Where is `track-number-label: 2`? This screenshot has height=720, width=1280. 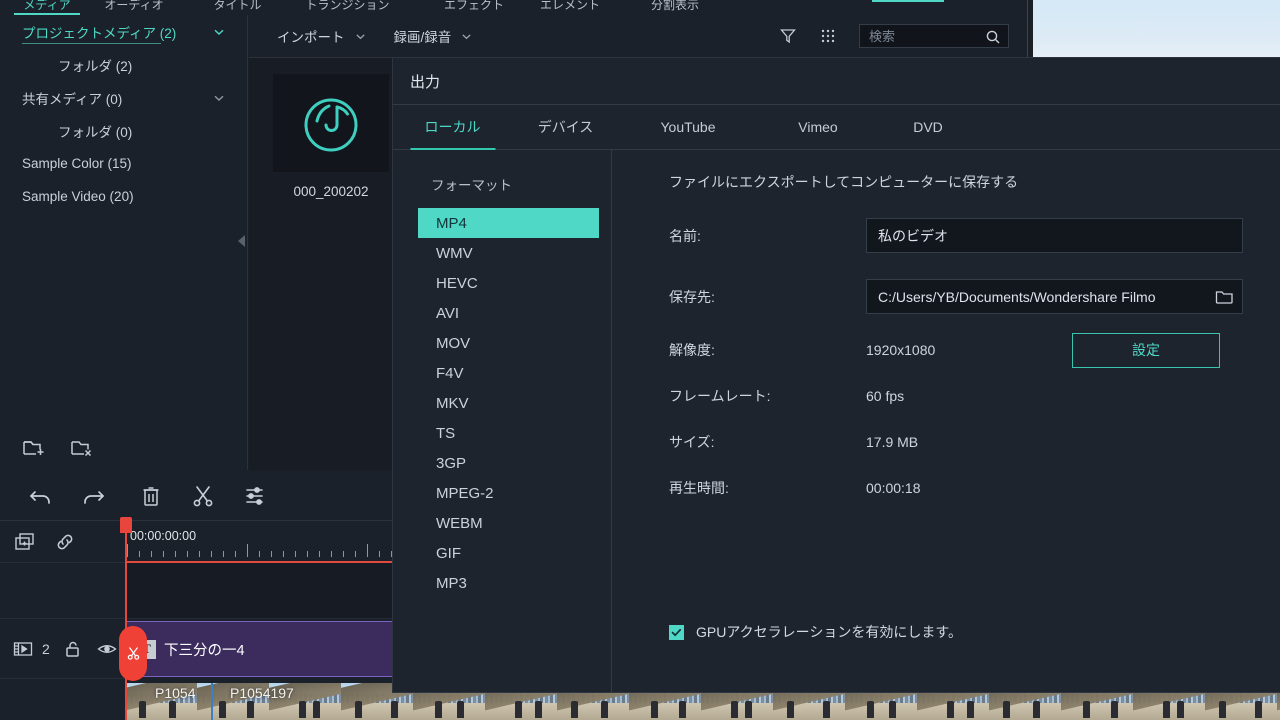
track-number-label: 2 is located at coordinates (46, 648).